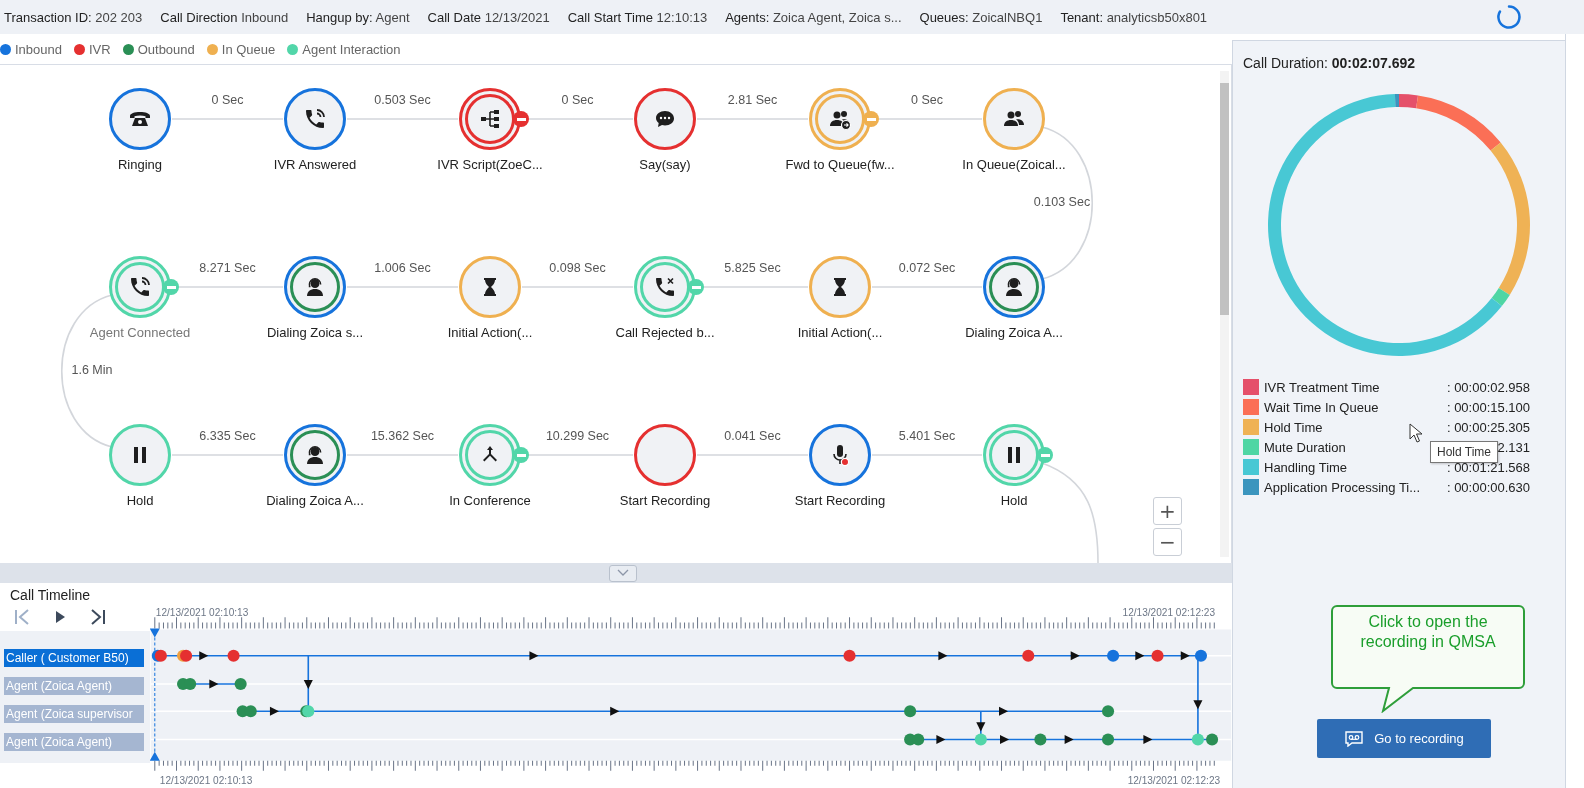 The width and height of the screenshot is (1584, 788). What do you see at coordinates (577, 436) in the screenshot?
I see `duration-label: 10.299 Sec` at bounding box center [577, 436].